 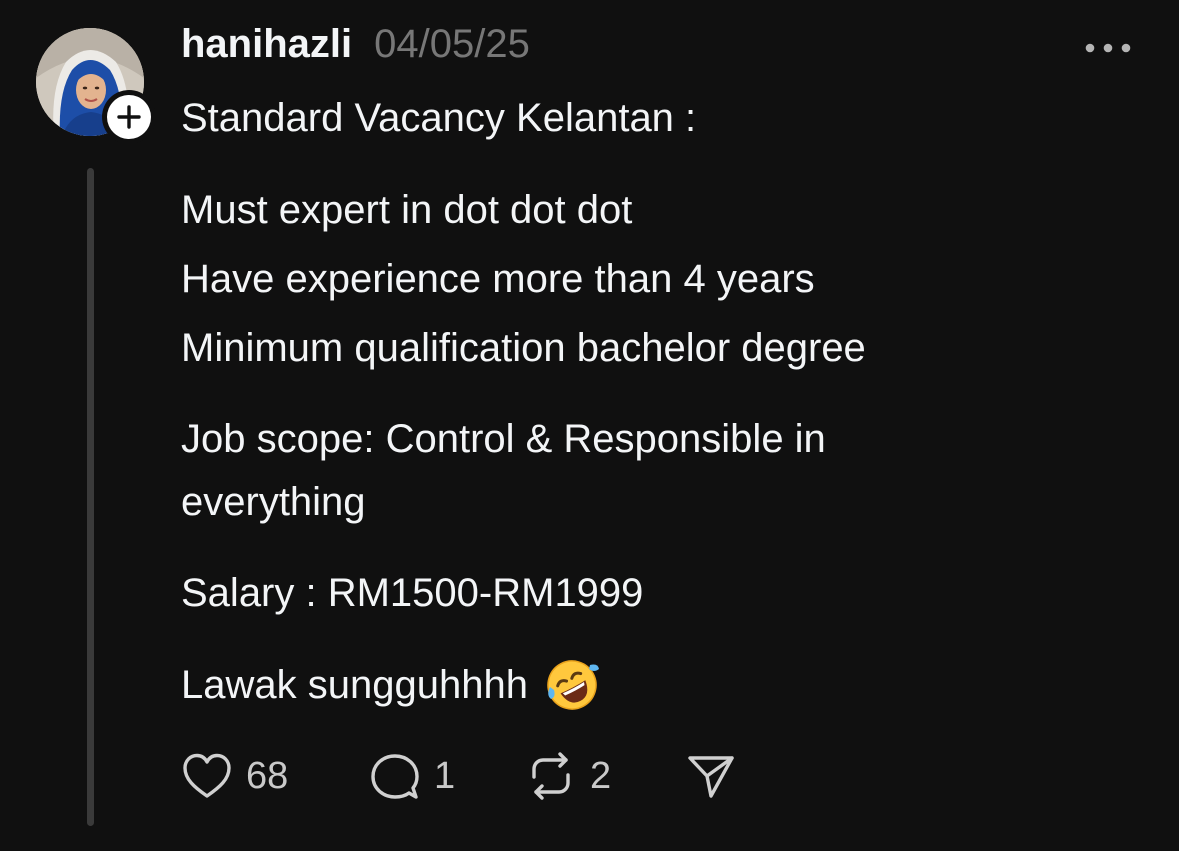 What do you see at coordinates (551, 776) in the screenshot?
I see `repost-icon` at bounding box center [551, 776].